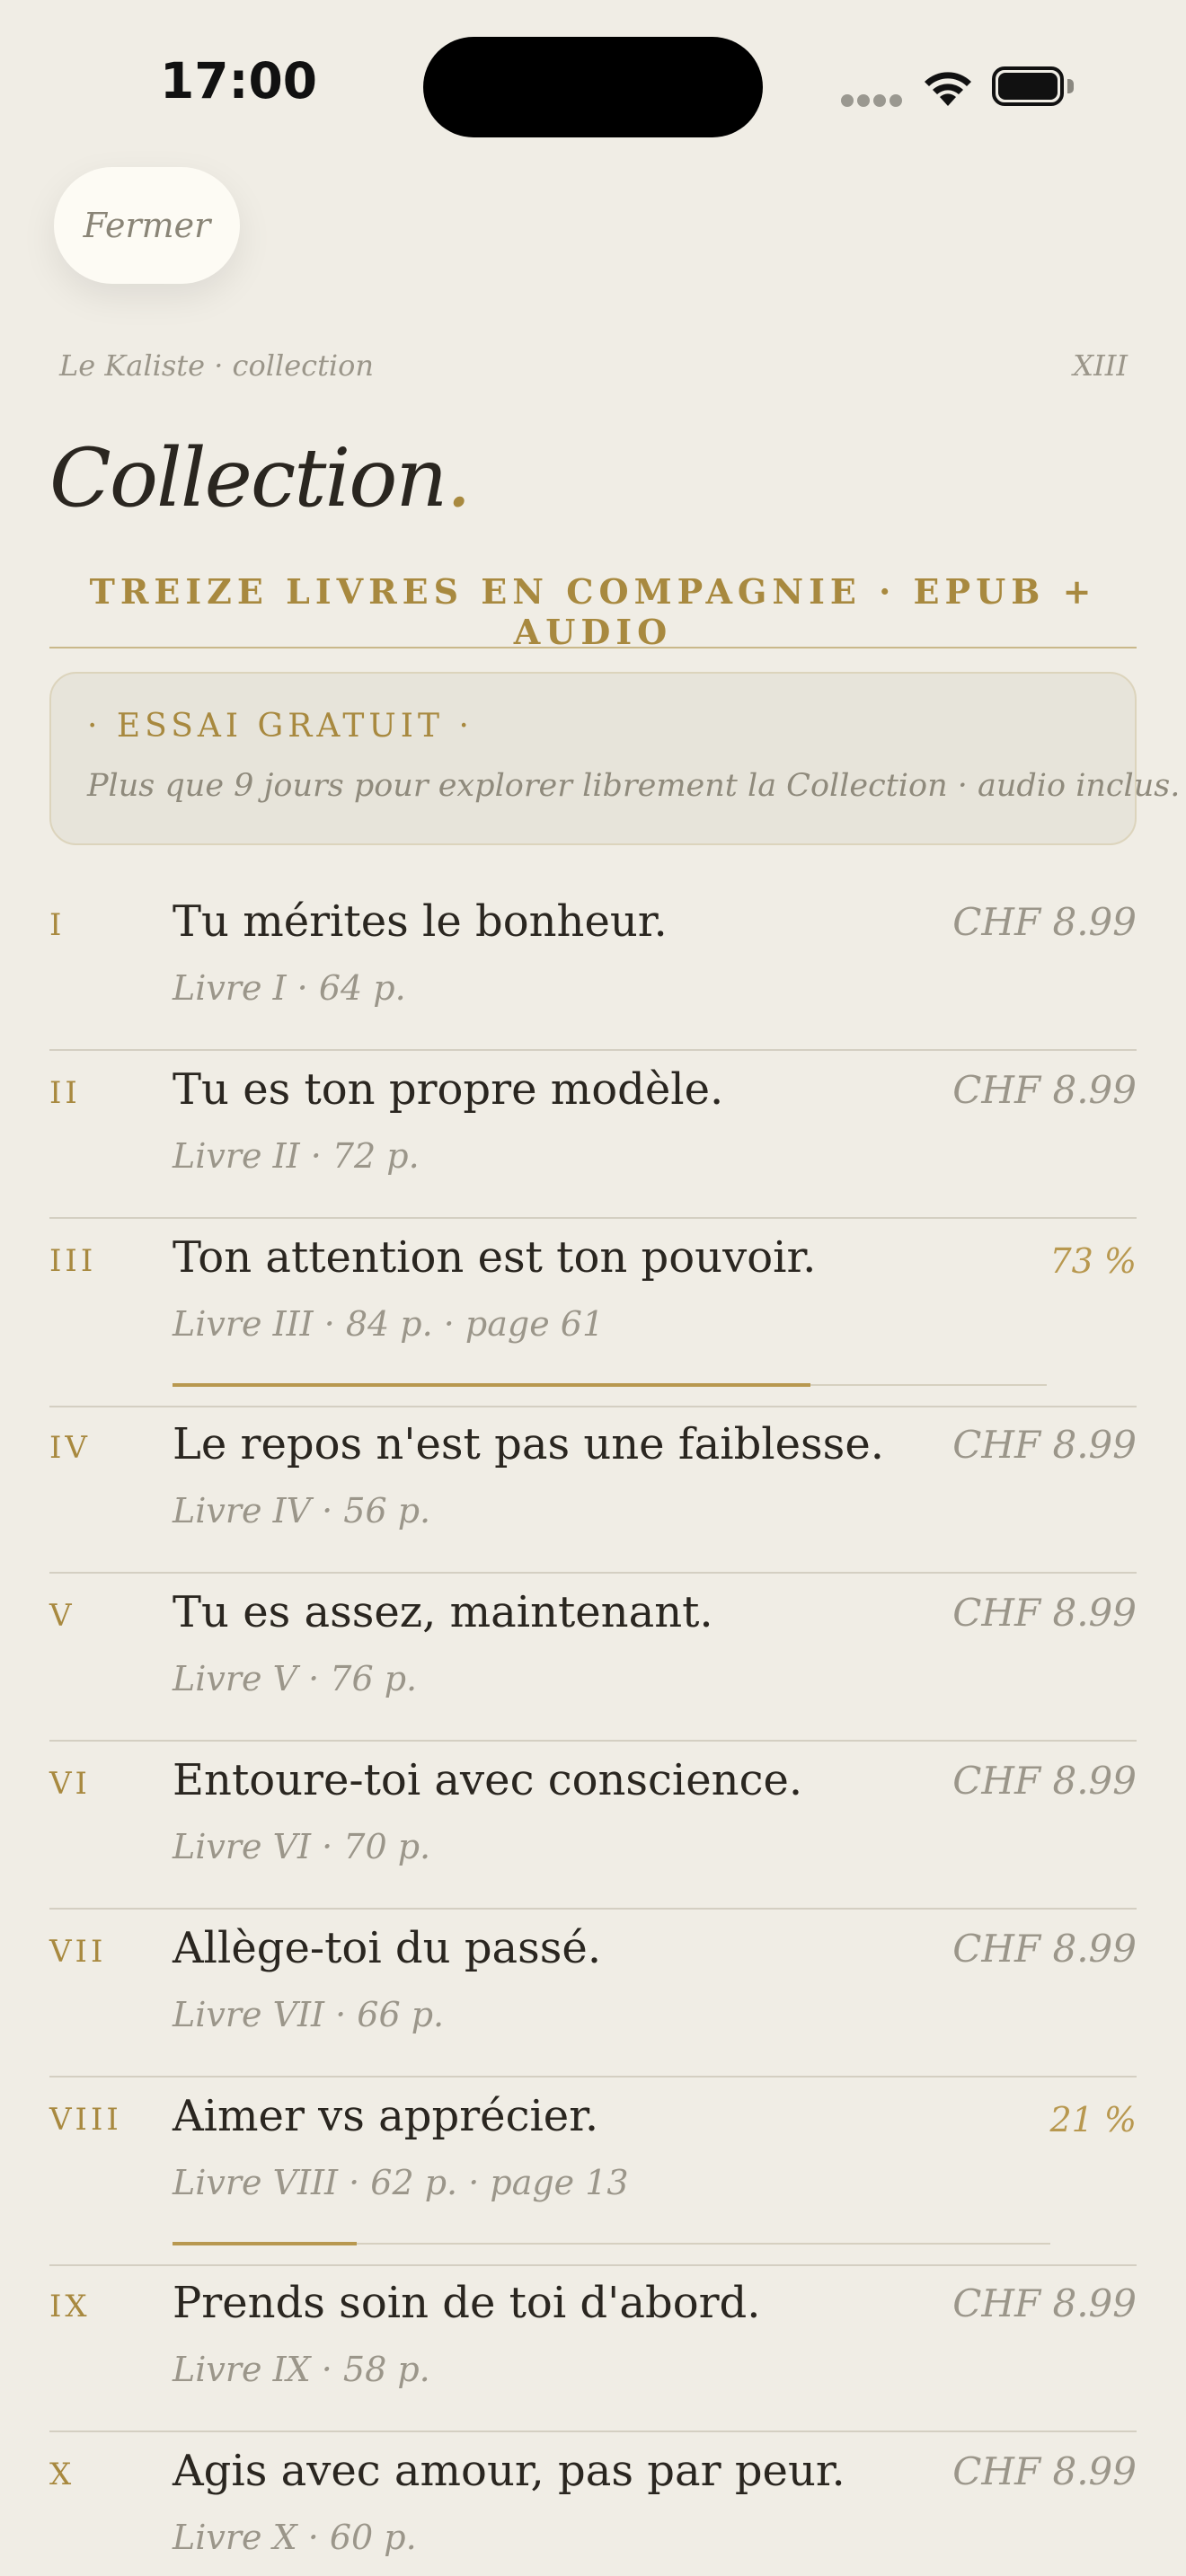 This screenshot has height=2576, width=1186. I want to click on book-title: Aimer vs apprécier., so click(386, 2116).